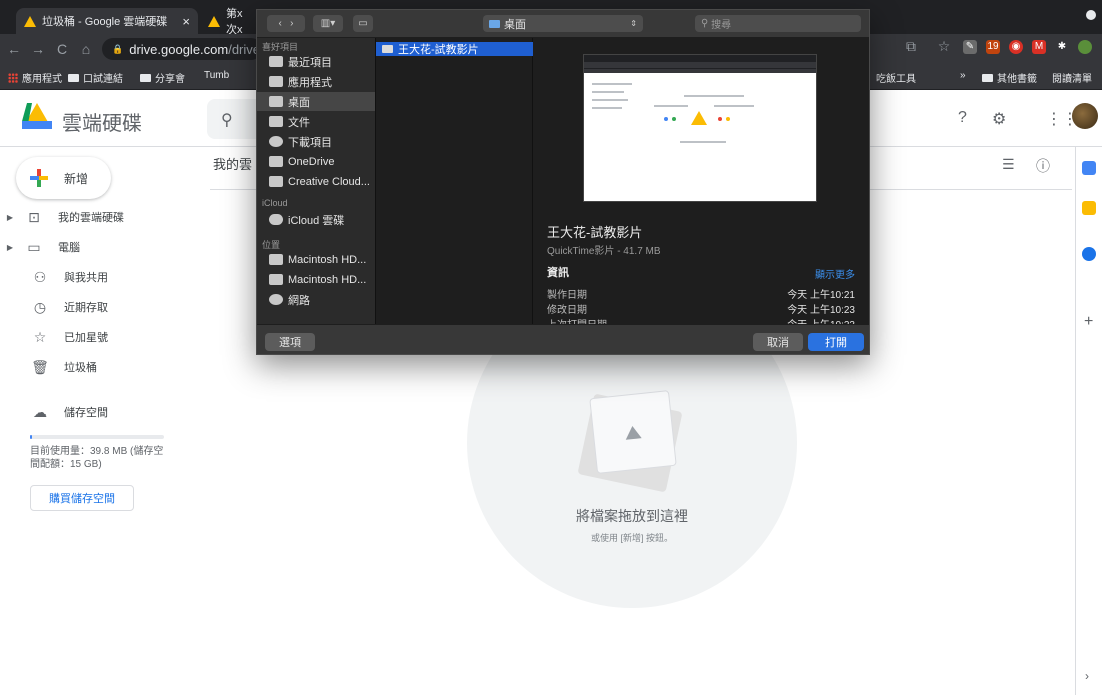 Image resolution: width=1102 pixels, height=695 pixels. Describe the element at coordinates (86, 49) in the screenshot. I see `home-icon: ⌂` at that location.